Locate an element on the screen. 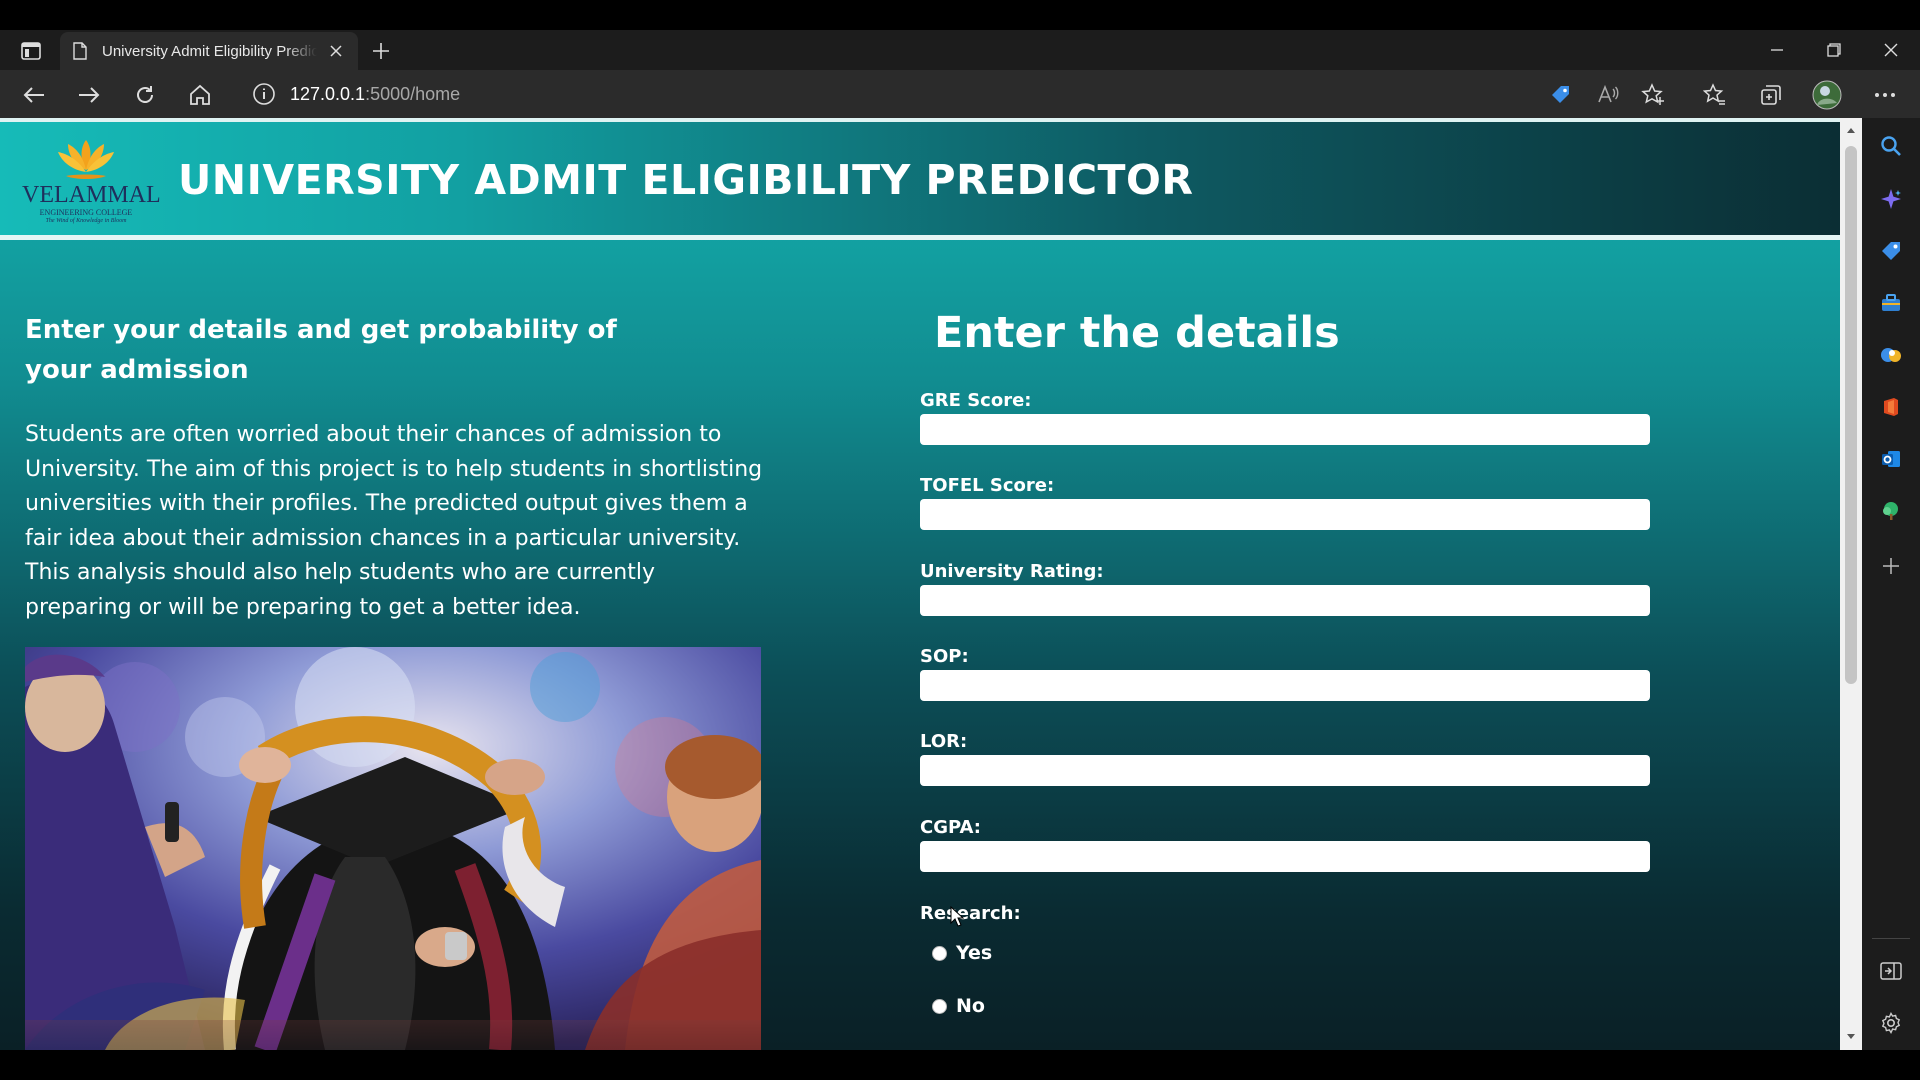 This screenshot has width=1920, height=1080. forward-icon is located at coordinates (89, 95).